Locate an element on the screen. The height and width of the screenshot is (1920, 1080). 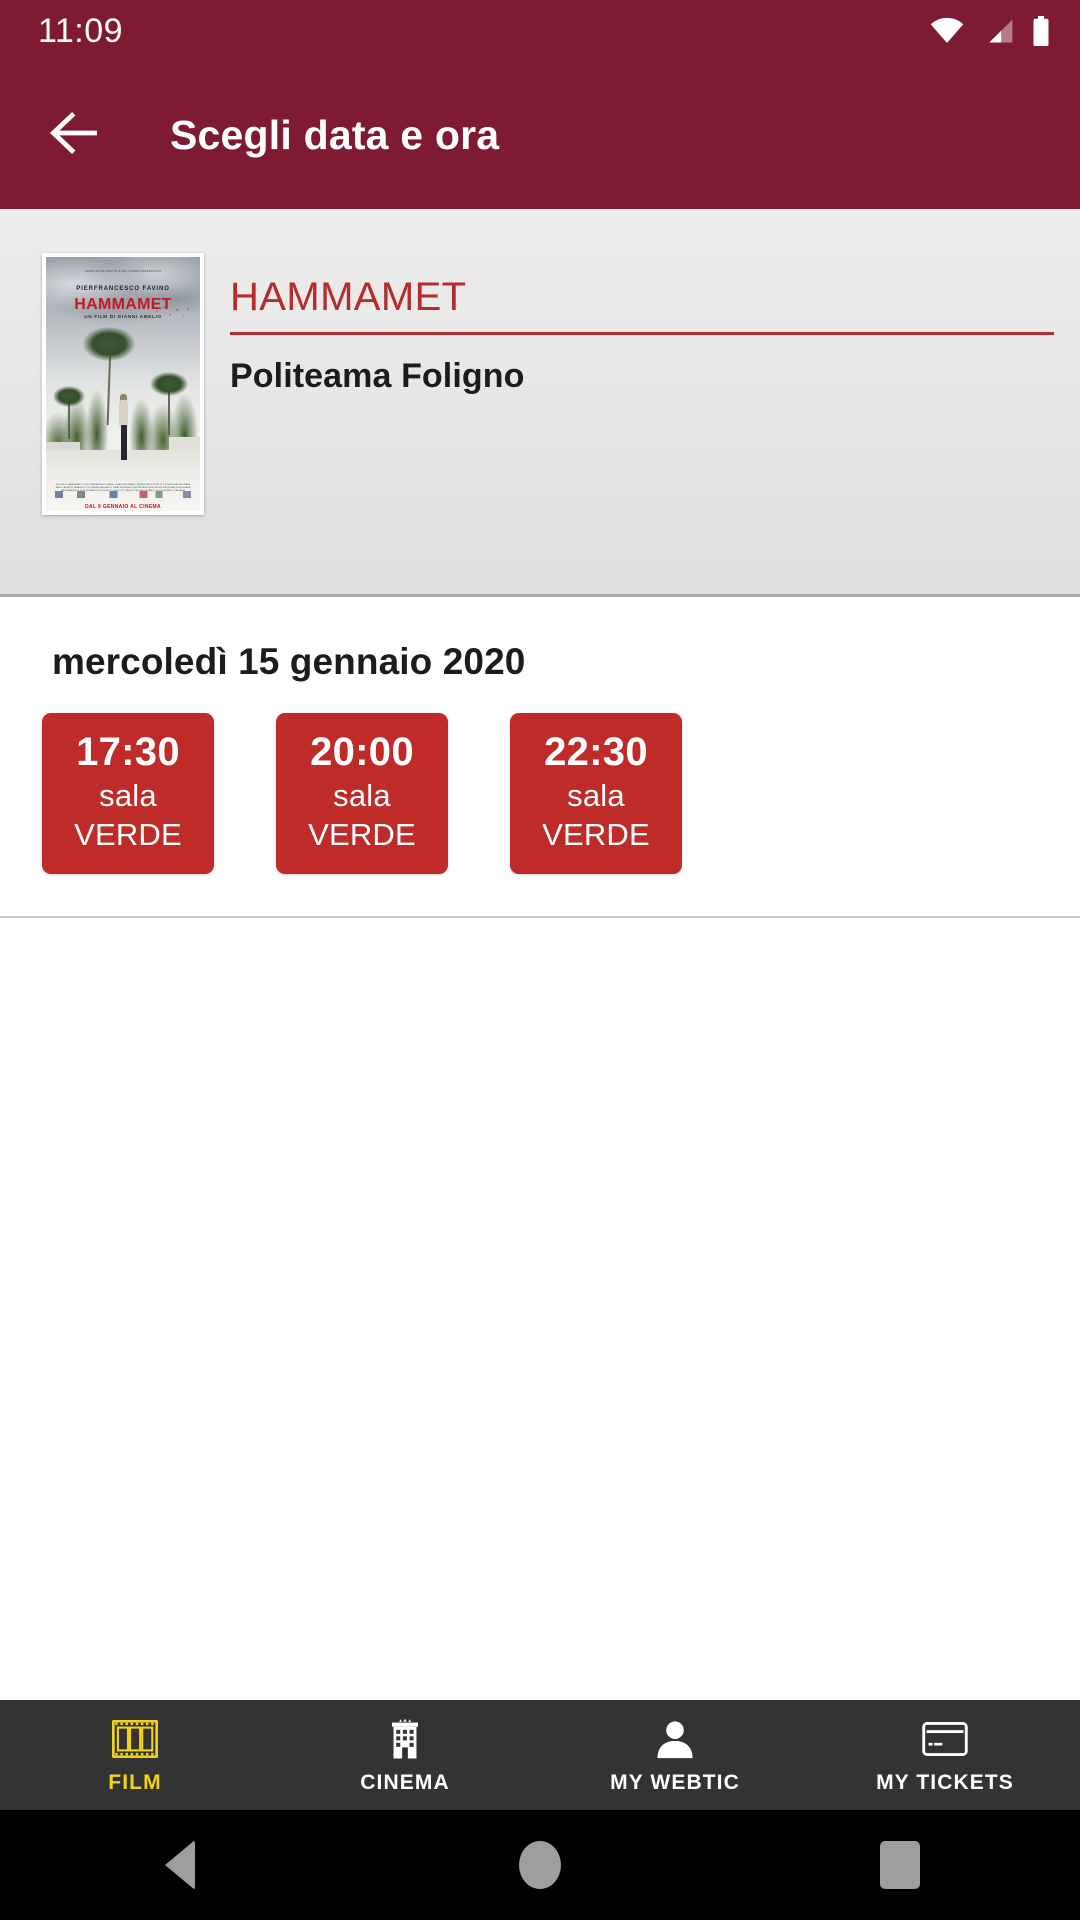
person-icon is located at coordinates (675, 1739).